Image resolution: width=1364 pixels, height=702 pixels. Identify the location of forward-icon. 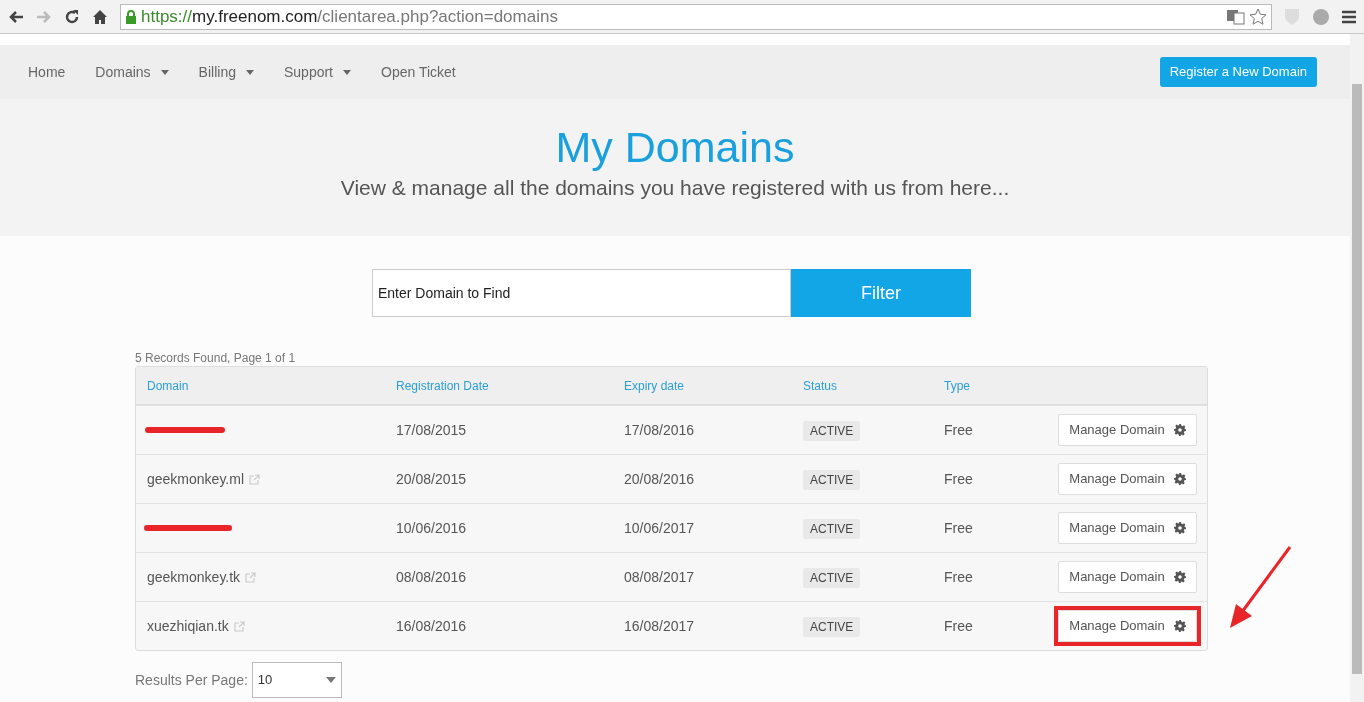
(44, 16).